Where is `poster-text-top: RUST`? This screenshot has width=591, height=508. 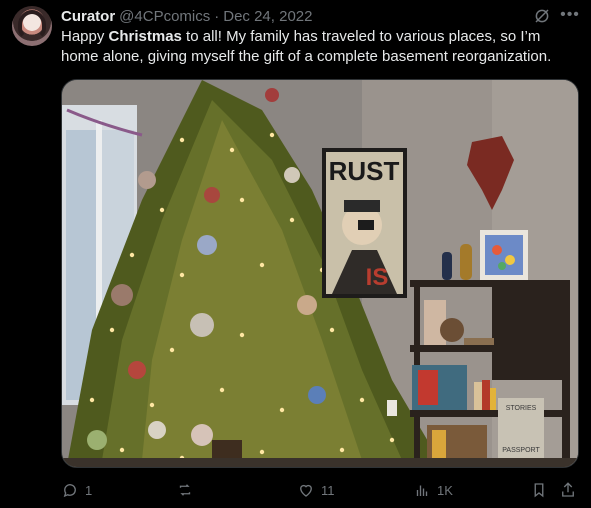 poster-text-top: RUST is located at coordinates (364, 171).